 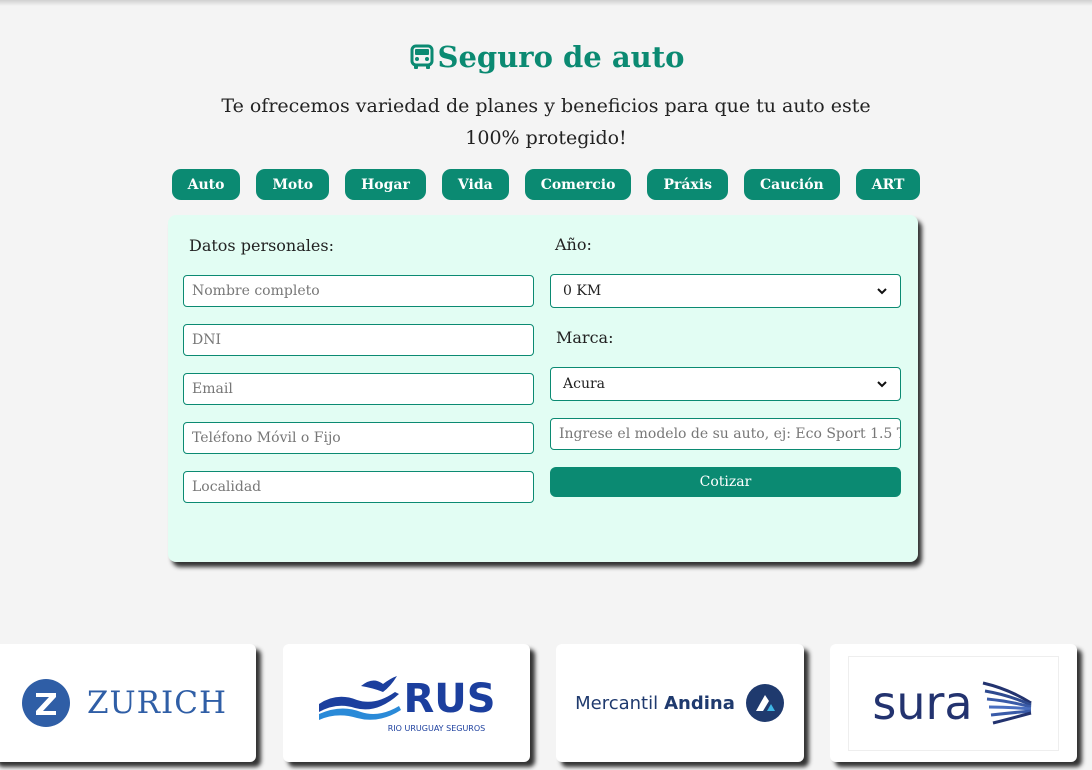 I want to click on tab-vida: Vida, so click(x=475, y=184).